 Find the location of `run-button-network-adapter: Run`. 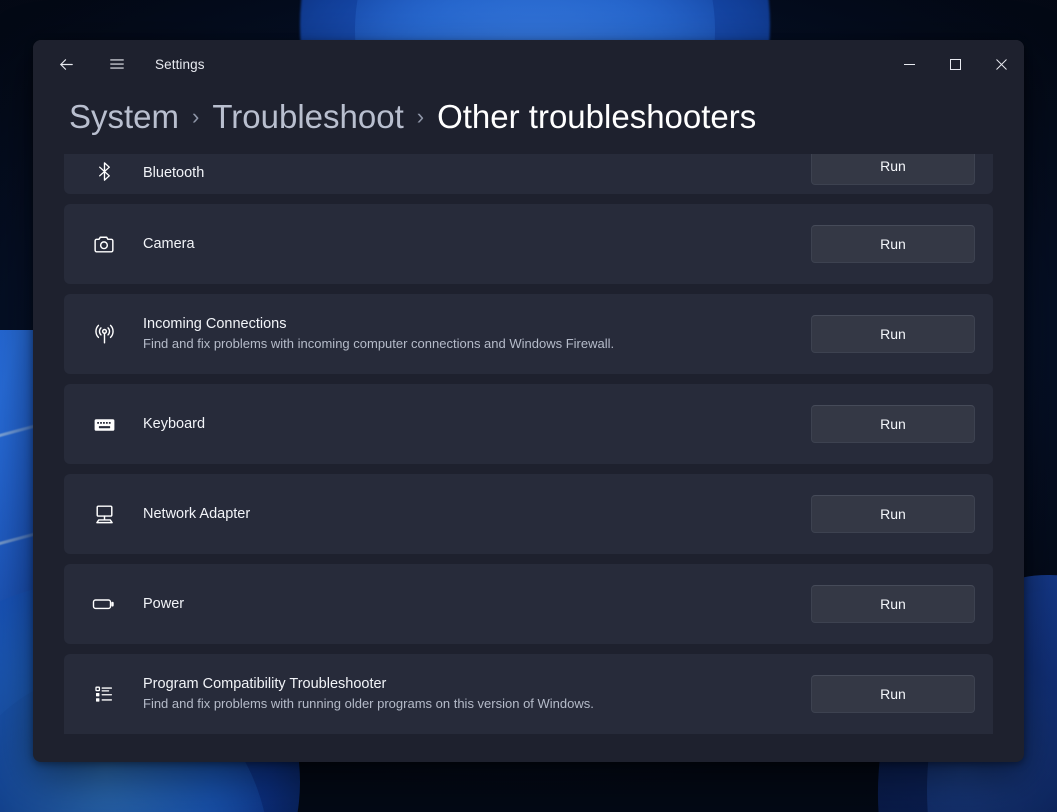

run-button-network-adapter: Run is located at coordinates (893, 514).